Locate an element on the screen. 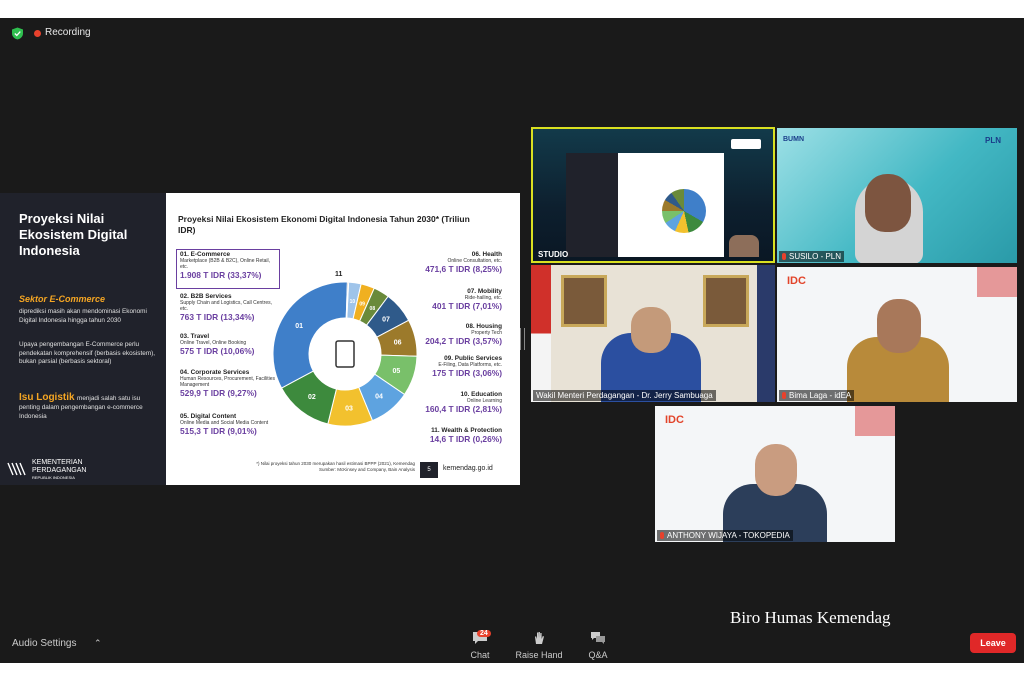 The height and width of the screenshot is (682, 1024). tokopedia-decor is located at coordinates (875, 421).